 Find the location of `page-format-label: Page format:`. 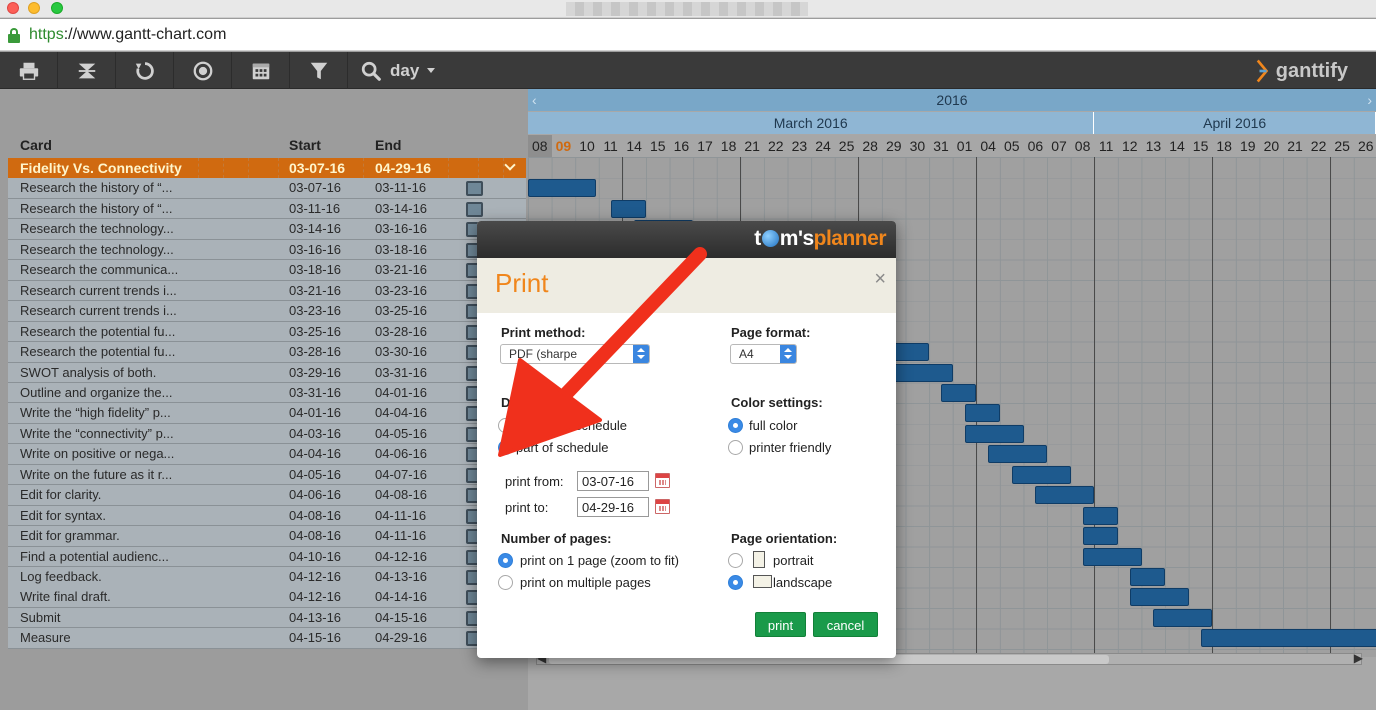

page-format-label: Page format: is located at coordinates (771, 332).